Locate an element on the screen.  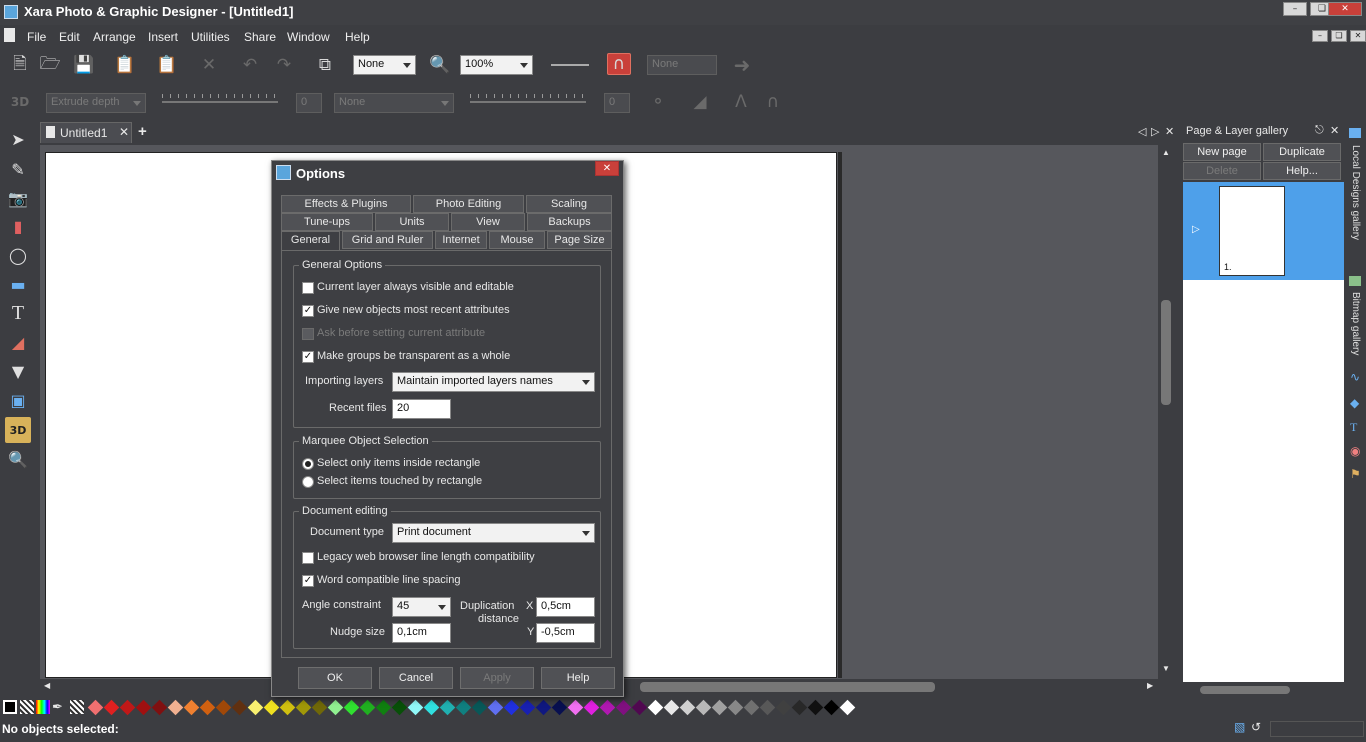
quality-select: None is located at coordinates (384, 65).